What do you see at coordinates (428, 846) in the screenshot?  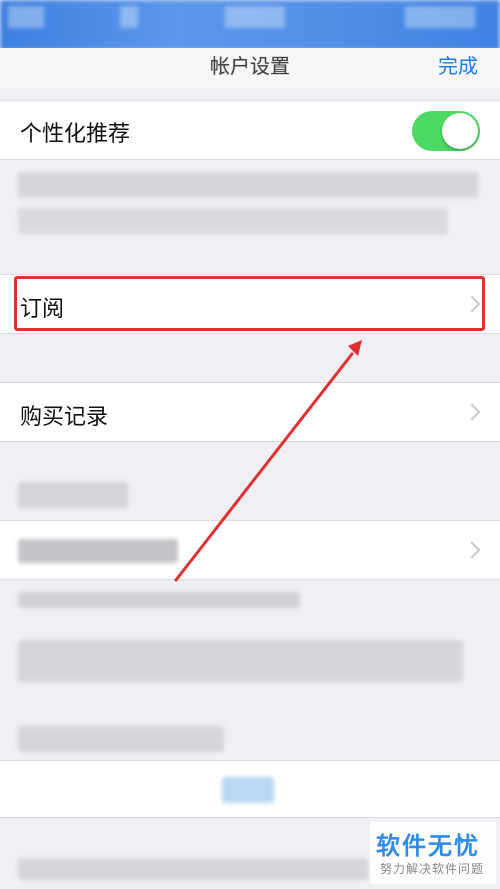 I see `watermark-title: 软件无忧` at bounding box center [428, 846].